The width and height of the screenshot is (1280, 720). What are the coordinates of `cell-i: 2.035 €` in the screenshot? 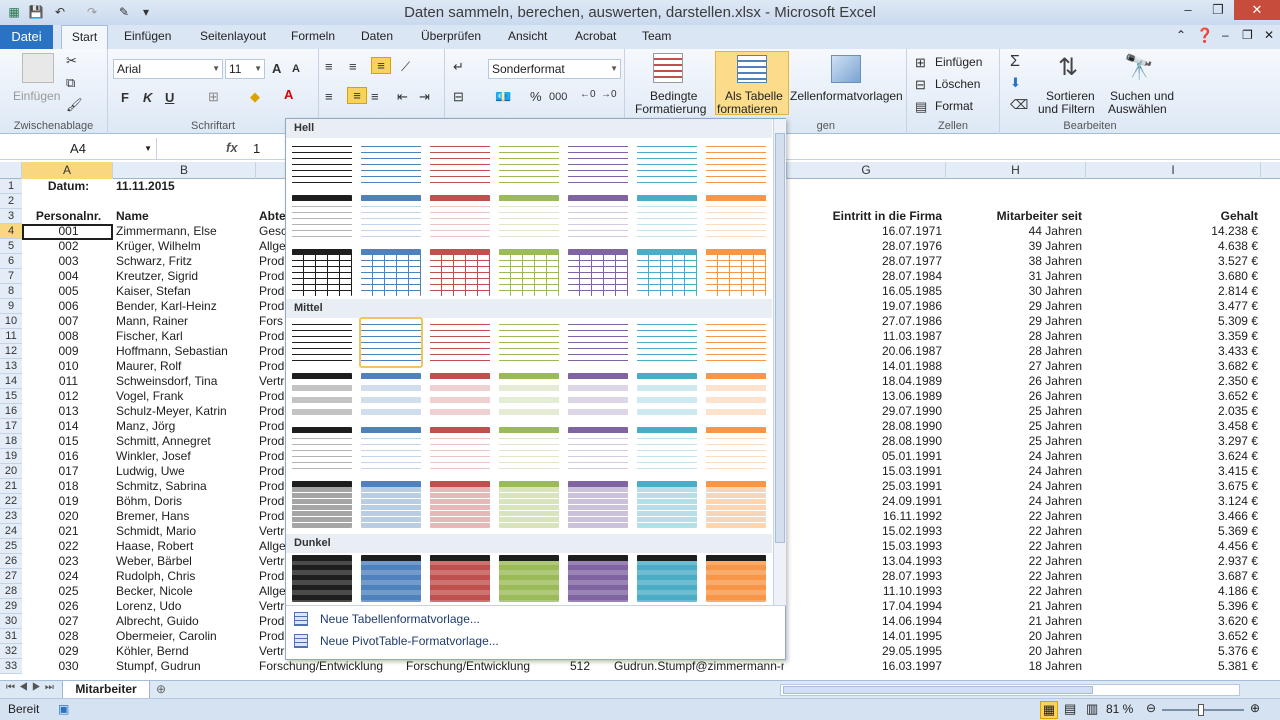 It's located at (1174, 411).